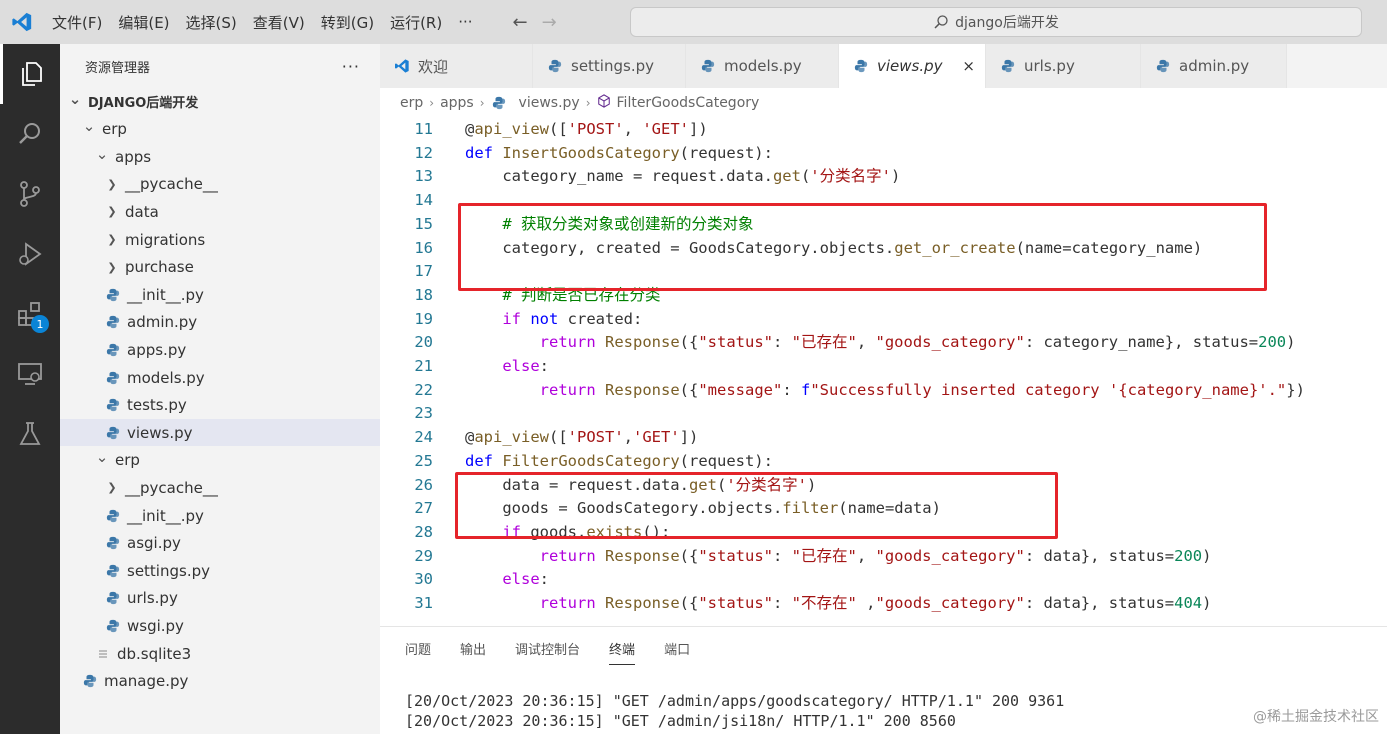 Image resolution: width=1387 pixels, height=734 pixels. I want to click on tree-folder: ❯ migrations, so click(220, 239).